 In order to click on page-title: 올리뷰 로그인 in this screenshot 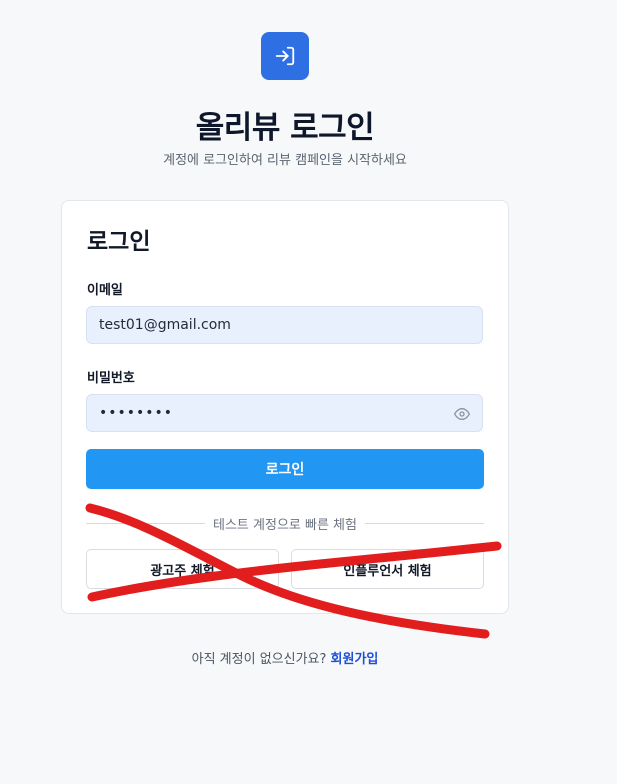, I will do `click(285, 128)`.